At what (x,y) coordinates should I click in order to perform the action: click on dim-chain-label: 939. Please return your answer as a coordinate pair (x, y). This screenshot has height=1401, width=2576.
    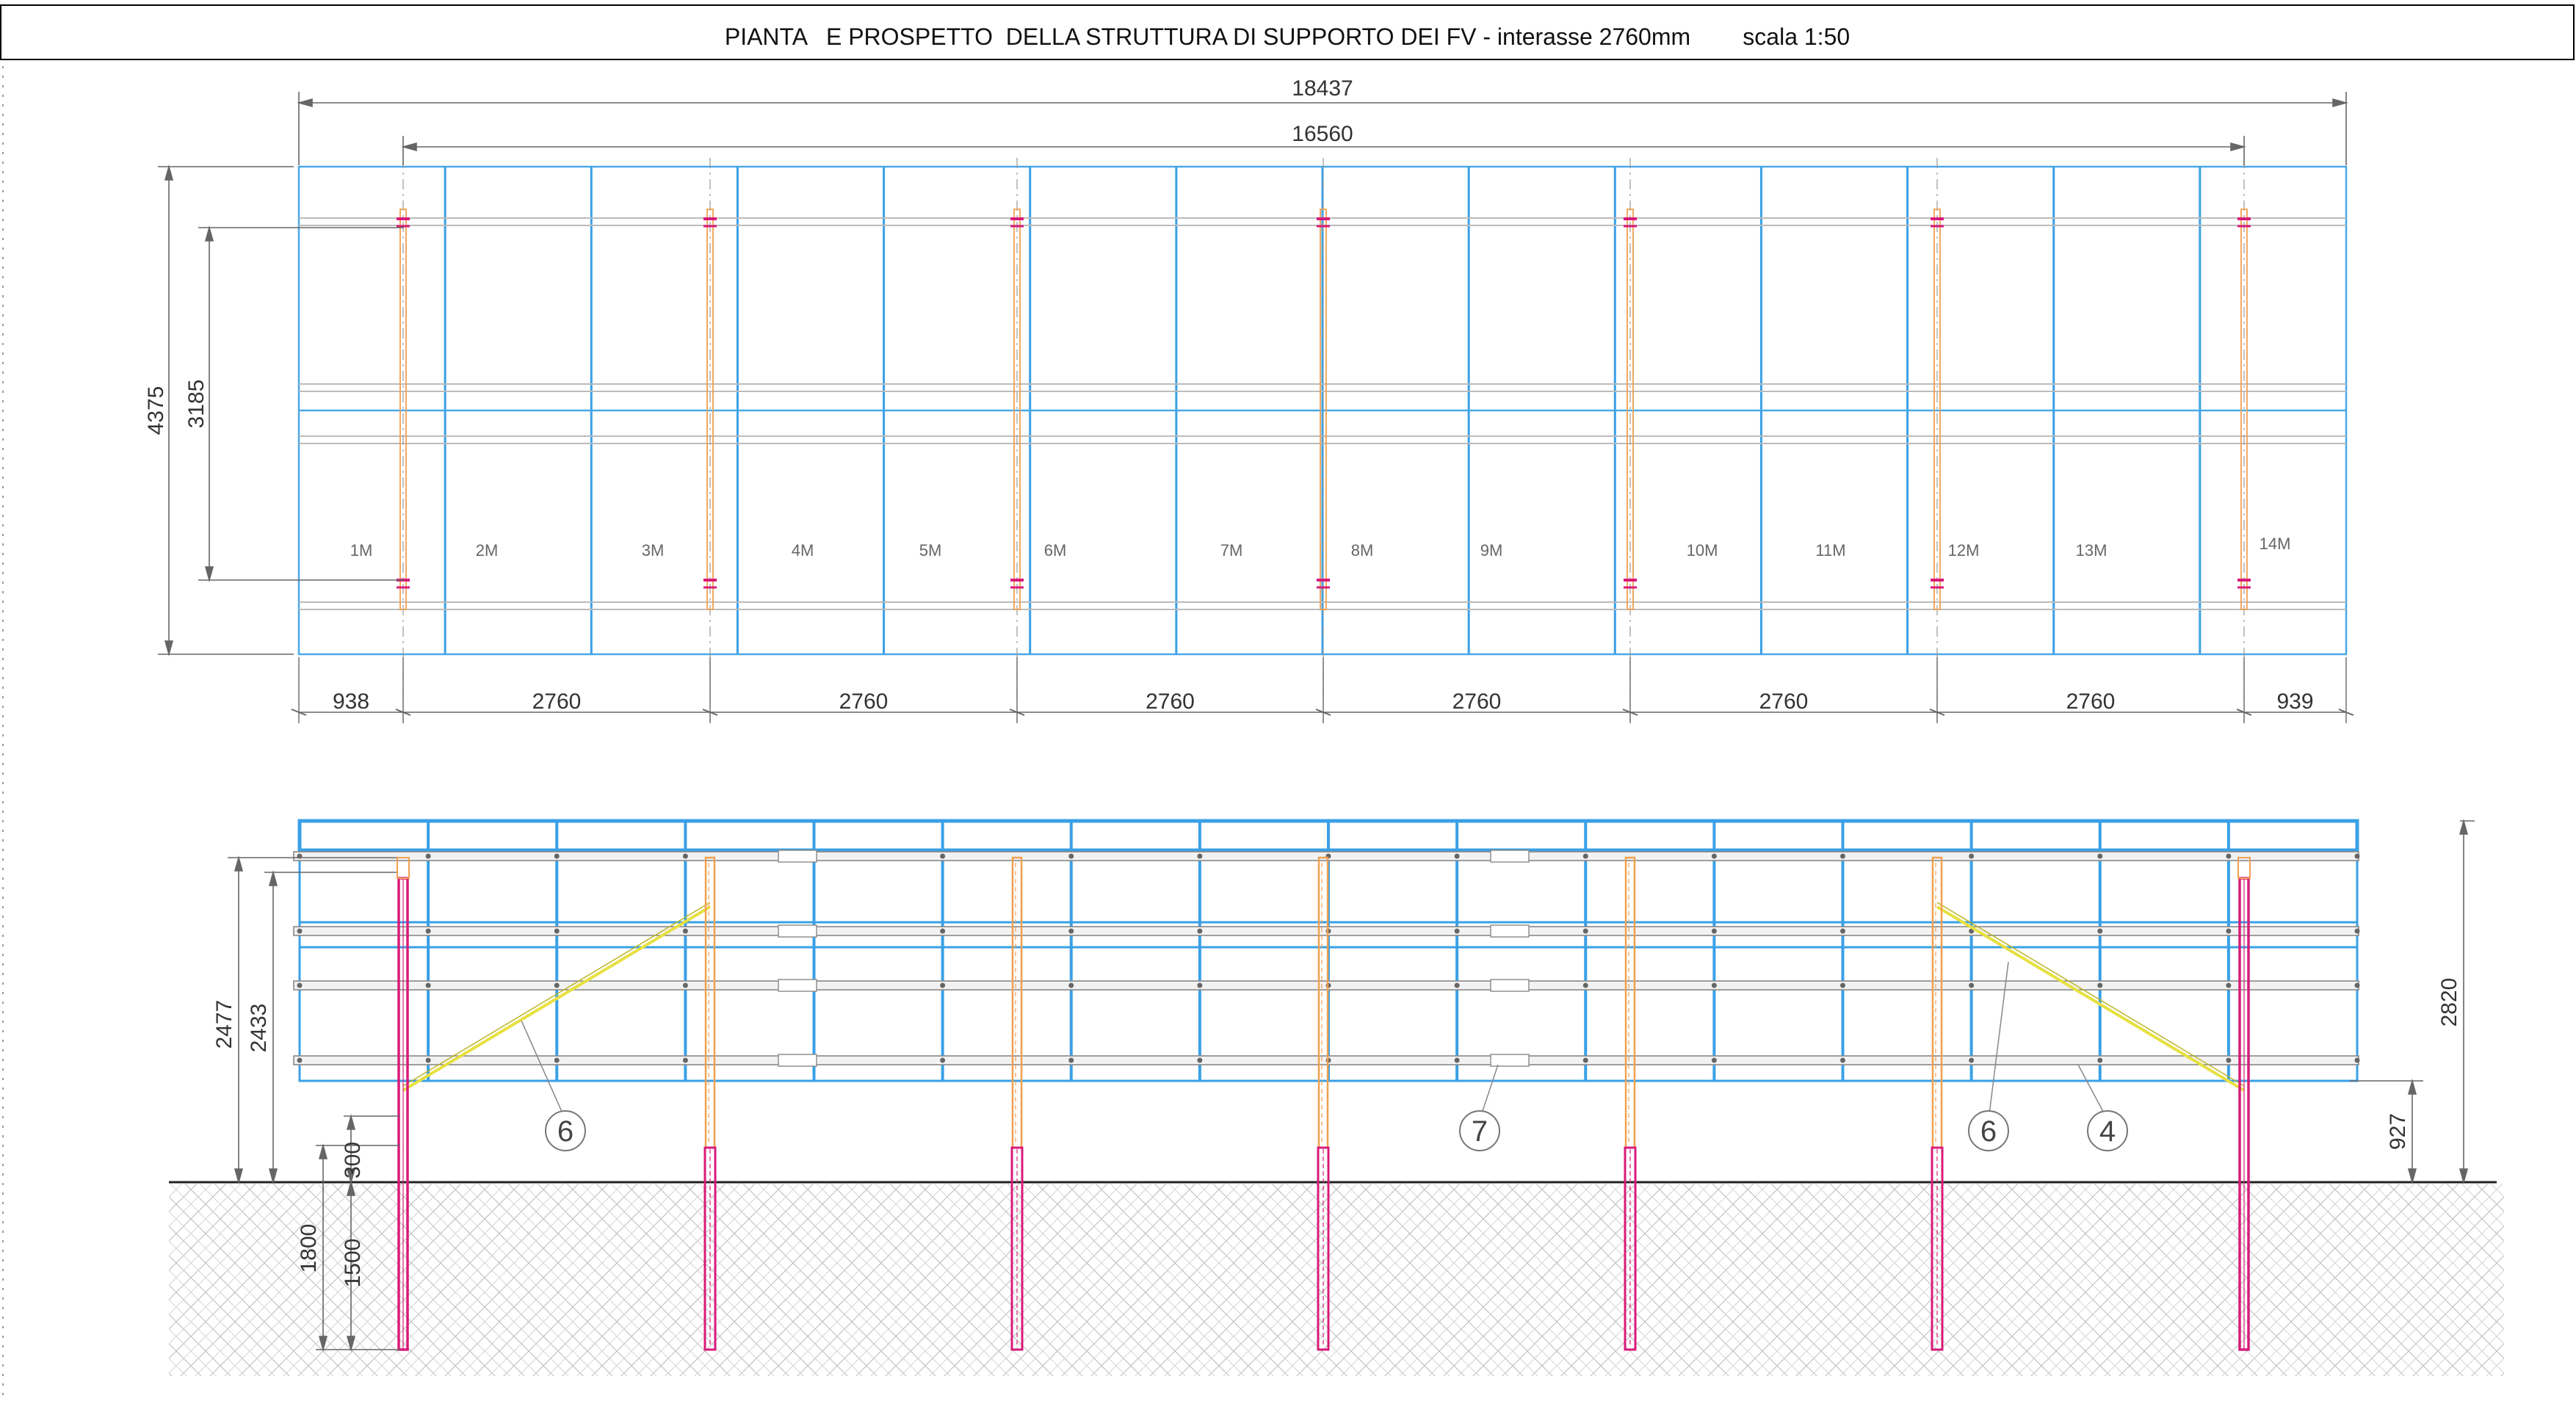
    Looking at the image, I should click on (2294, 702).